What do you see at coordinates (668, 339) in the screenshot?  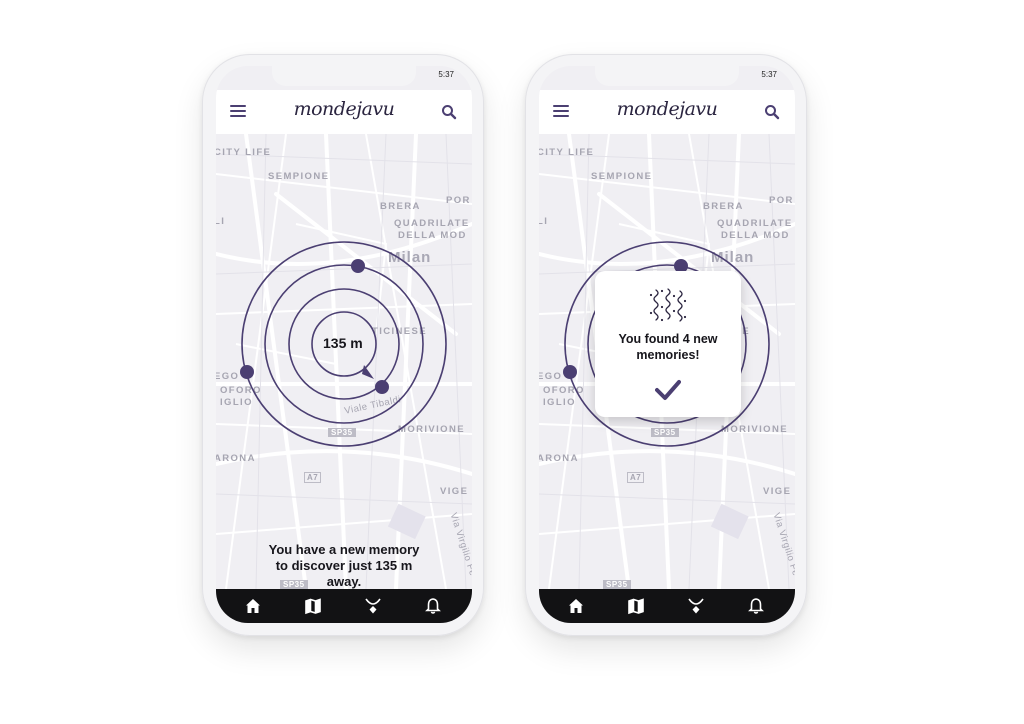 I see `dialog-line: You found 4 new` at bounding box center [668, 339].